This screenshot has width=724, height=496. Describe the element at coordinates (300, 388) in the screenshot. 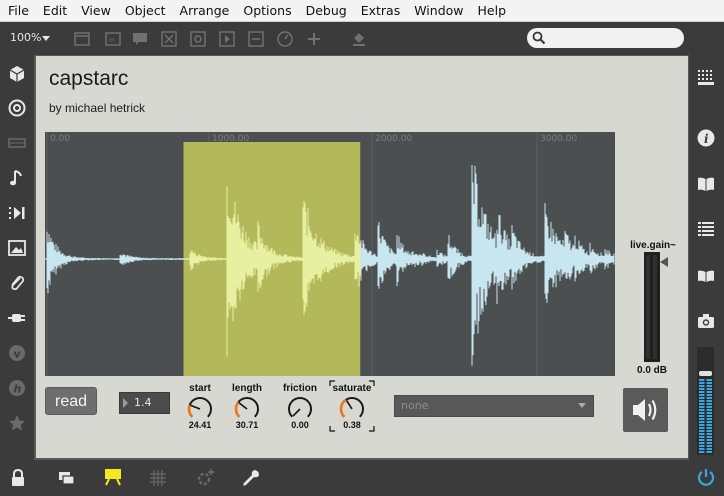

I see `friction-label: friction` at that location.